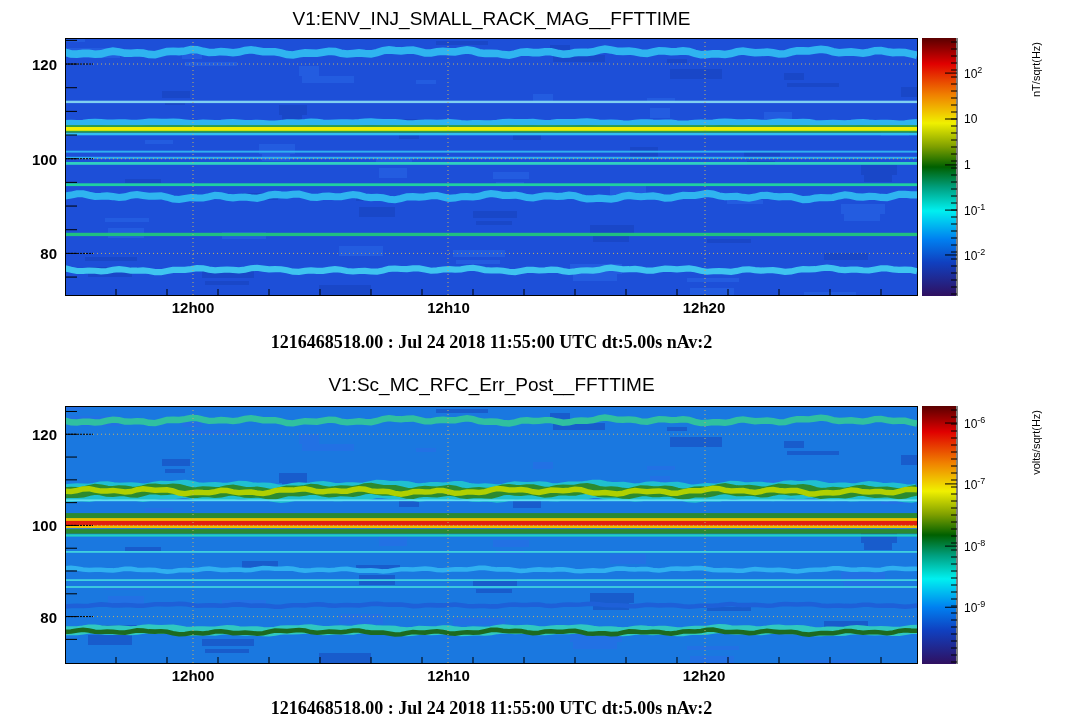  What do you see at coordinates (491, 19) in the screenshot?
I see `chart-title: V1:ENV_INJ_SMALL_RACK_MAG__FFTTIME` at bounding box center [491, 19].